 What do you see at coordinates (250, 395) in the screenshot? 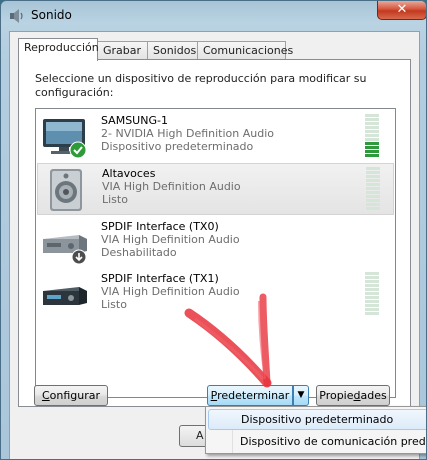
I see `set-default-button: Predeterminar` at bounding box center [250, 395].